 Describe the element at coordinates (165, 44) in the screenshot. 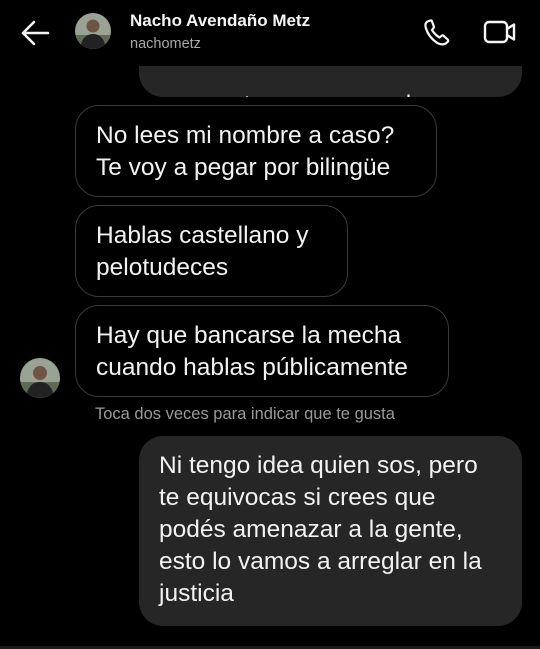

I see `contact-handle: nachometz` at that location.